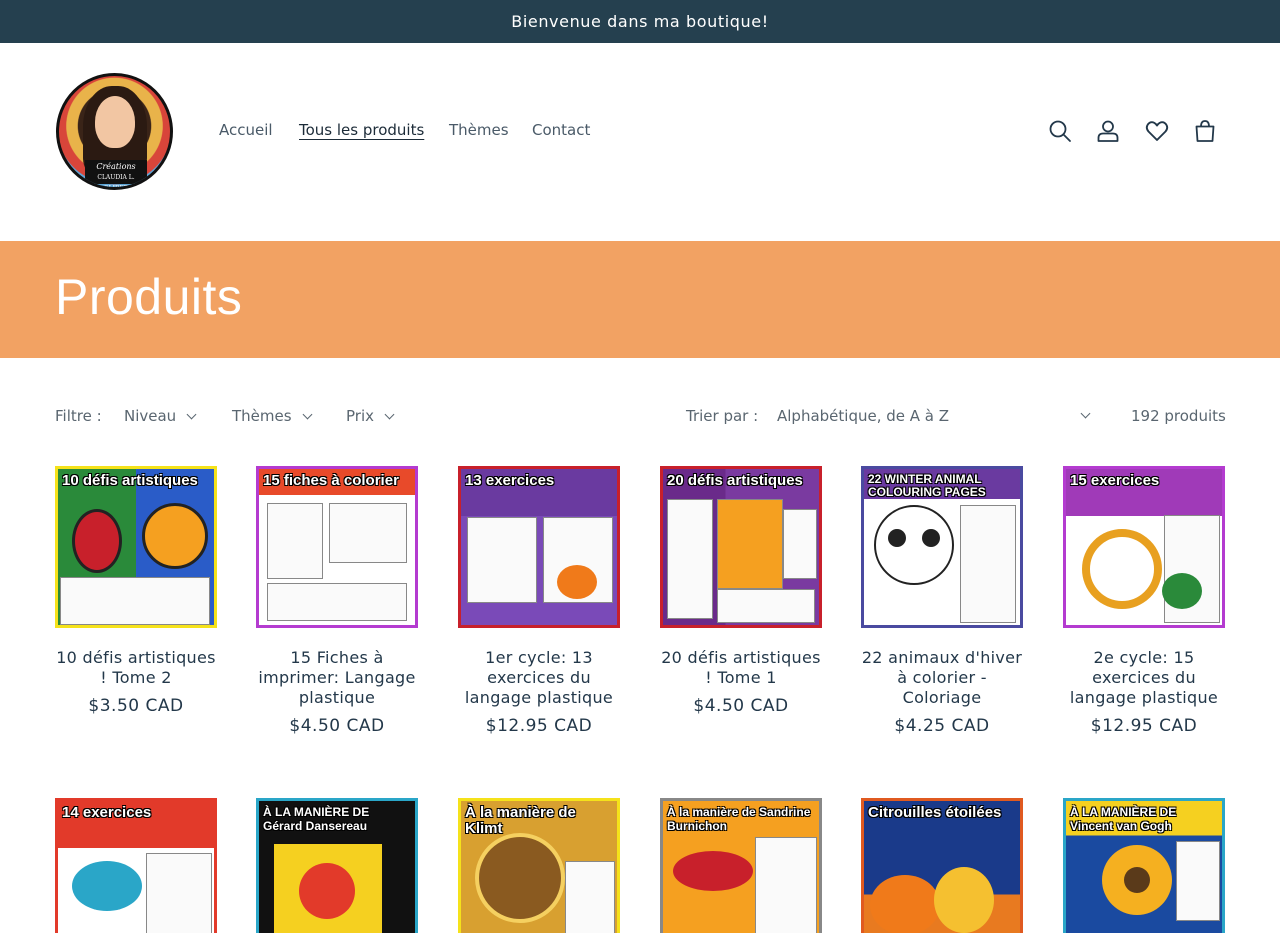  I want to click on filter-themes: Thèmes, so click(272, 416).